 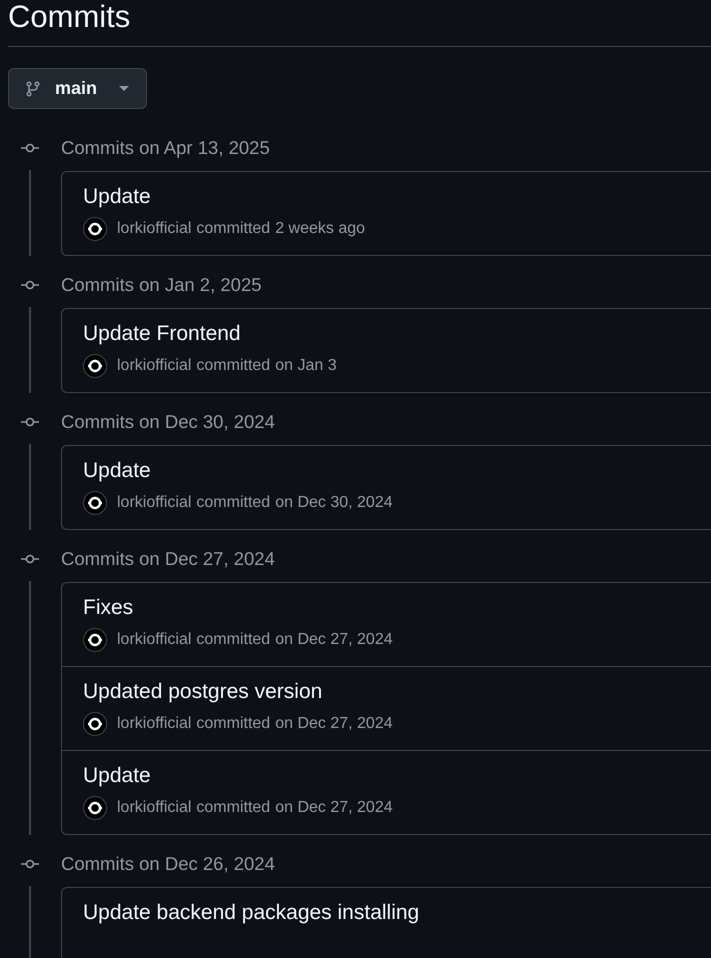 I want to click on branch-icon, so click(x=33, y=88).